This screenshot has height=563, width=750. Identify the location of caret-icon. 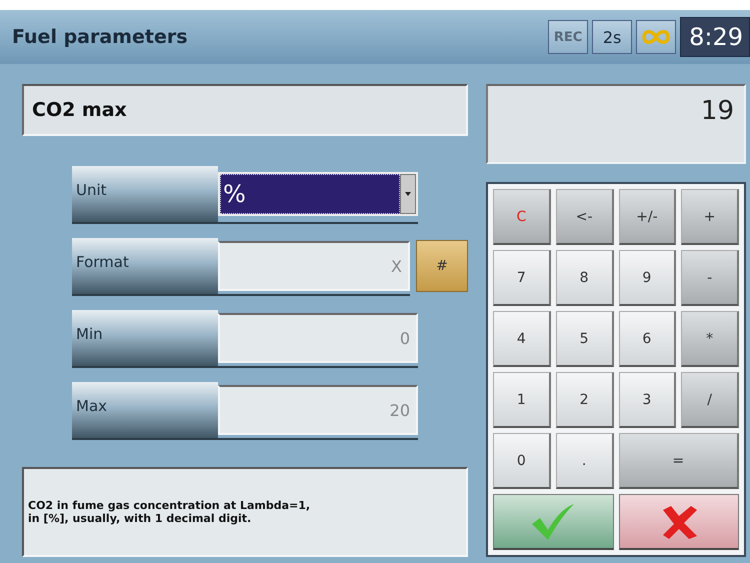
(408, 194).